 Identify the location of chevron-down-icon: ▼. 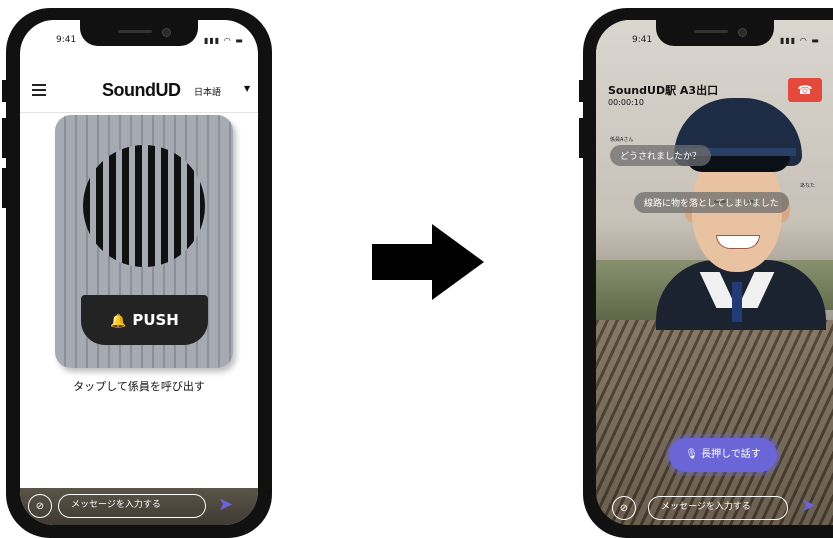
(247, 88).